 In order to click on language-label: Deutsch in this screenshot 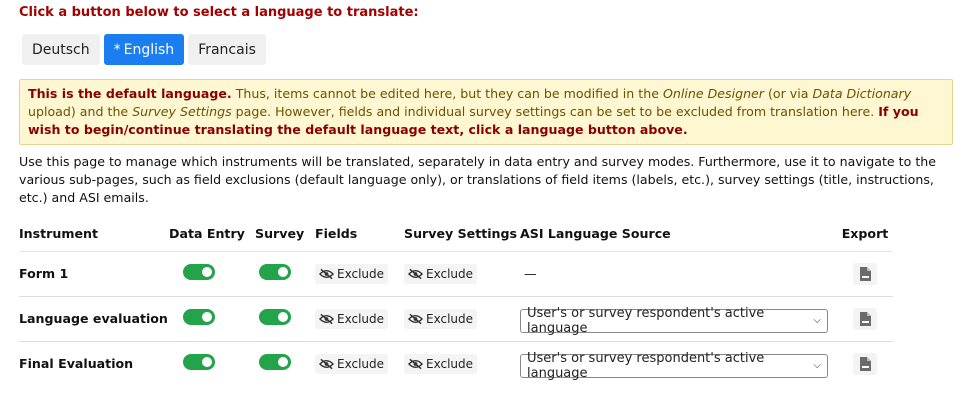, I will do `click(61, 49)`.